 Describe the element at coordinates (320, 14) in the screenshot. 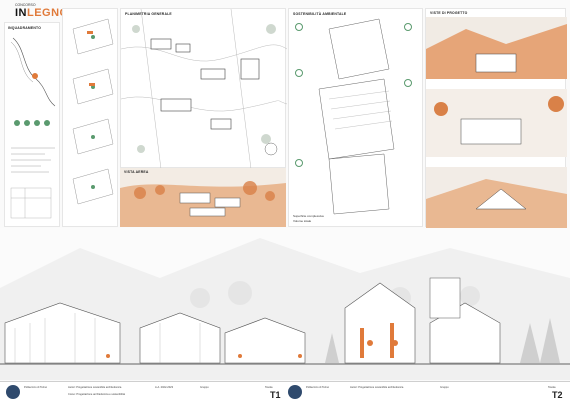

I see `sustainability-title: SOSTENIBILITÀ AMBIENTALE` at that location.